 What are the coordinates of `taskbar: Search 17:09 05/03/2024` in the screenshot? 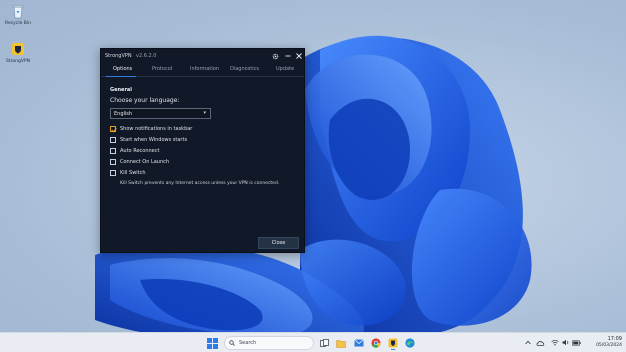 It's located at (313, 342).